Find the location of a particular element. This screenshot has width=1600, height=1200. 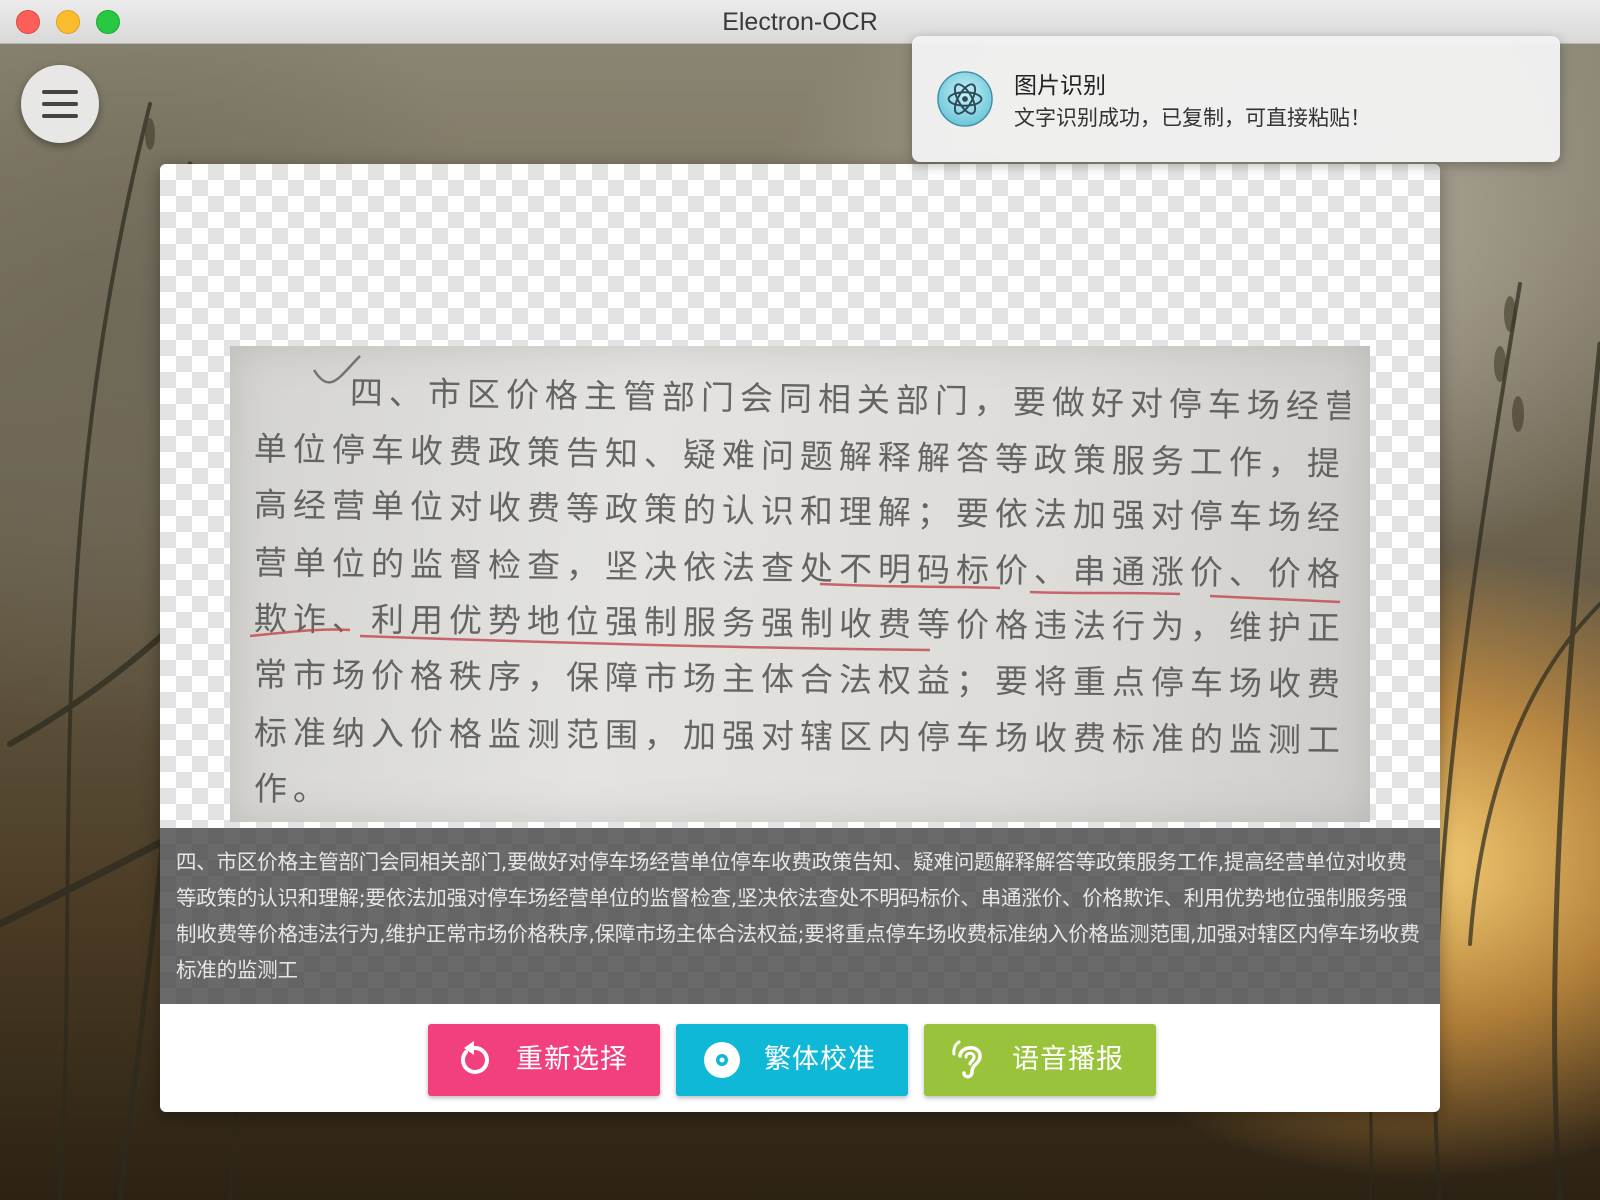

notification-message: 文字识别成功，已复制，可直接粘贴！ is located at coordinates (1192, 118).